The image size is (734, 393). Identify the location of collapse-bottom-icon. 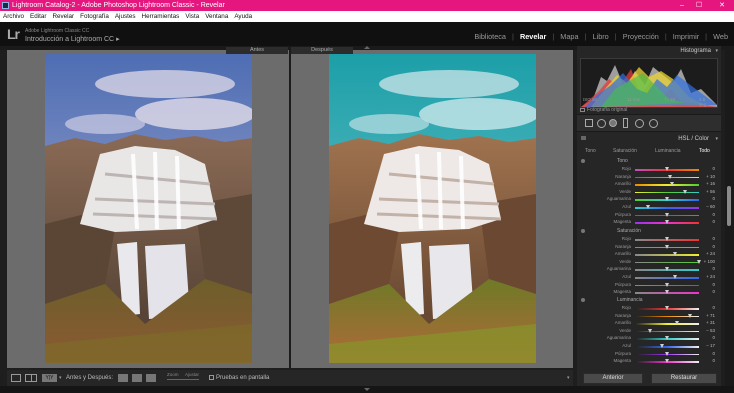
(367, 389).